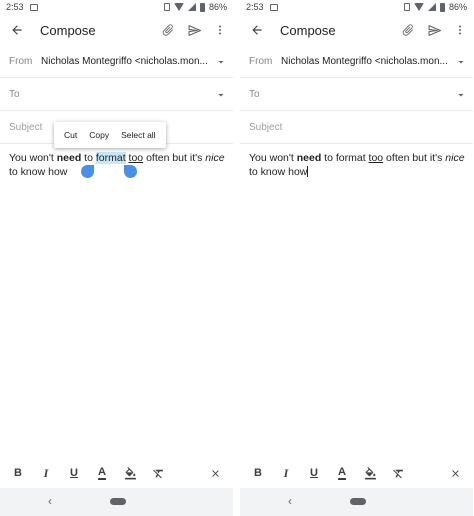  I want to click on text-color-glyph: A, so click(342, 473).